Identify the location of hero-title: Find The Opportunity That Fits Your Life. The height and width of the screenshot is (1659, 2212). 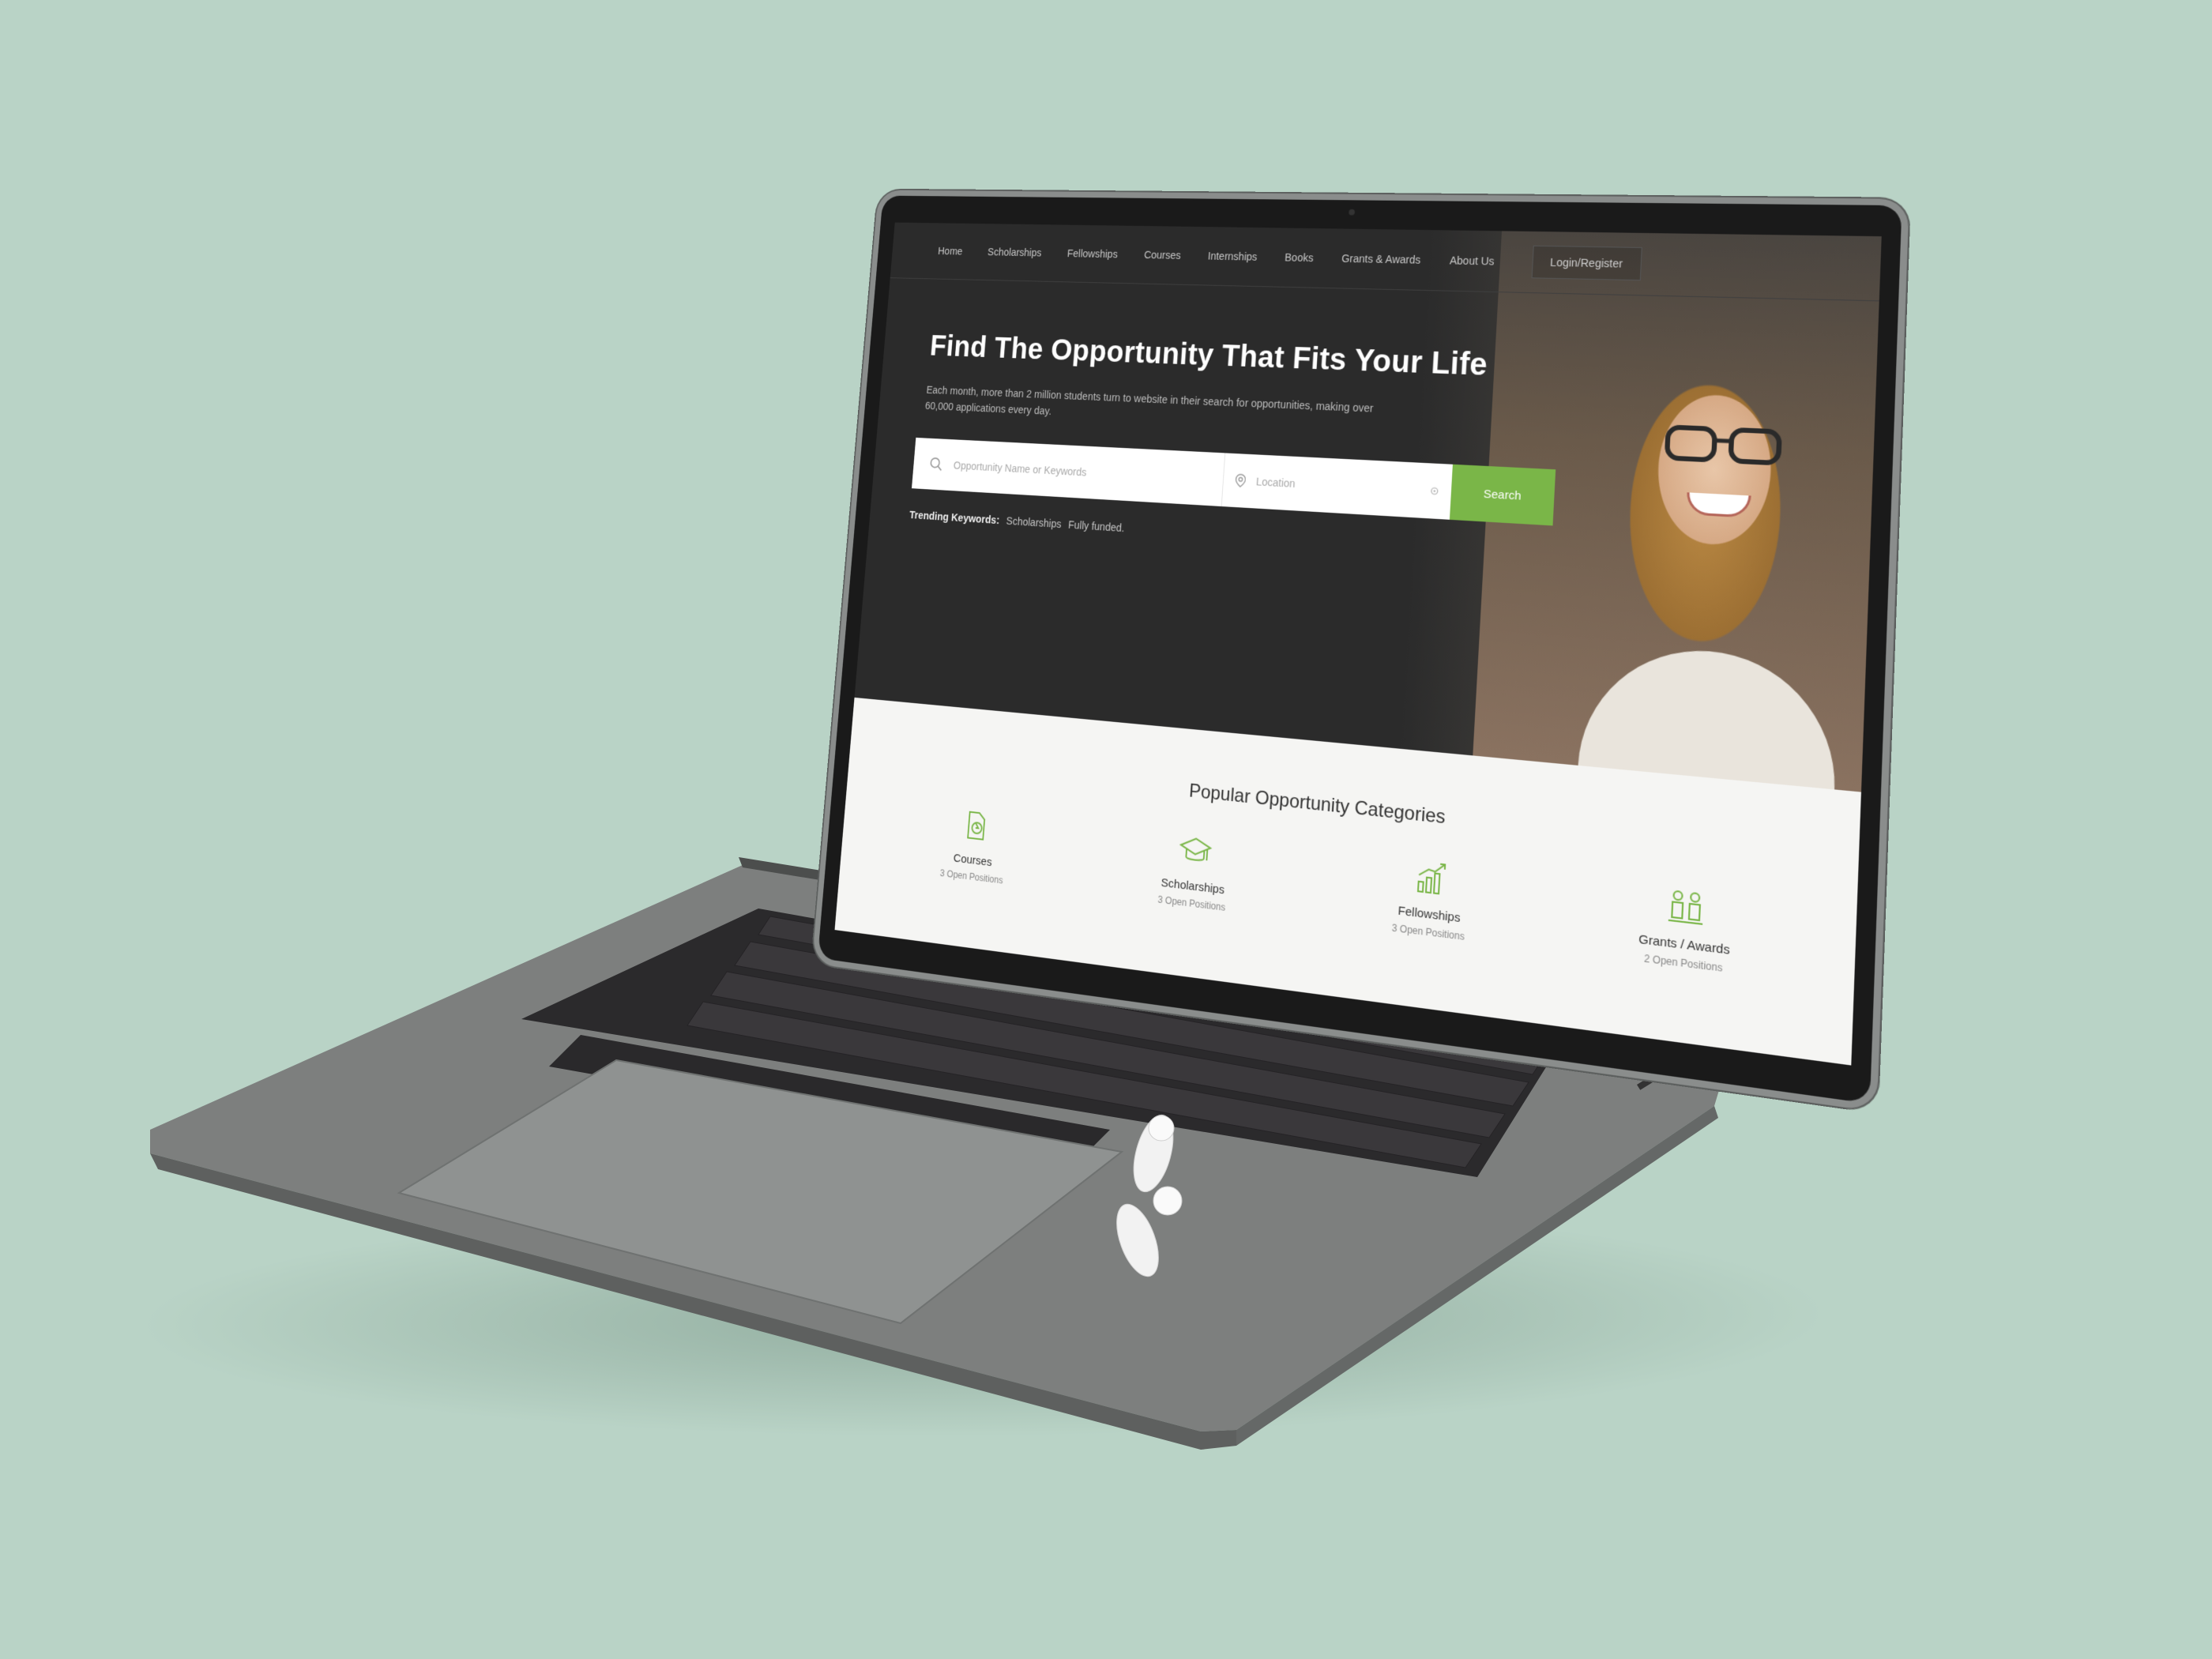
(1208, 357).